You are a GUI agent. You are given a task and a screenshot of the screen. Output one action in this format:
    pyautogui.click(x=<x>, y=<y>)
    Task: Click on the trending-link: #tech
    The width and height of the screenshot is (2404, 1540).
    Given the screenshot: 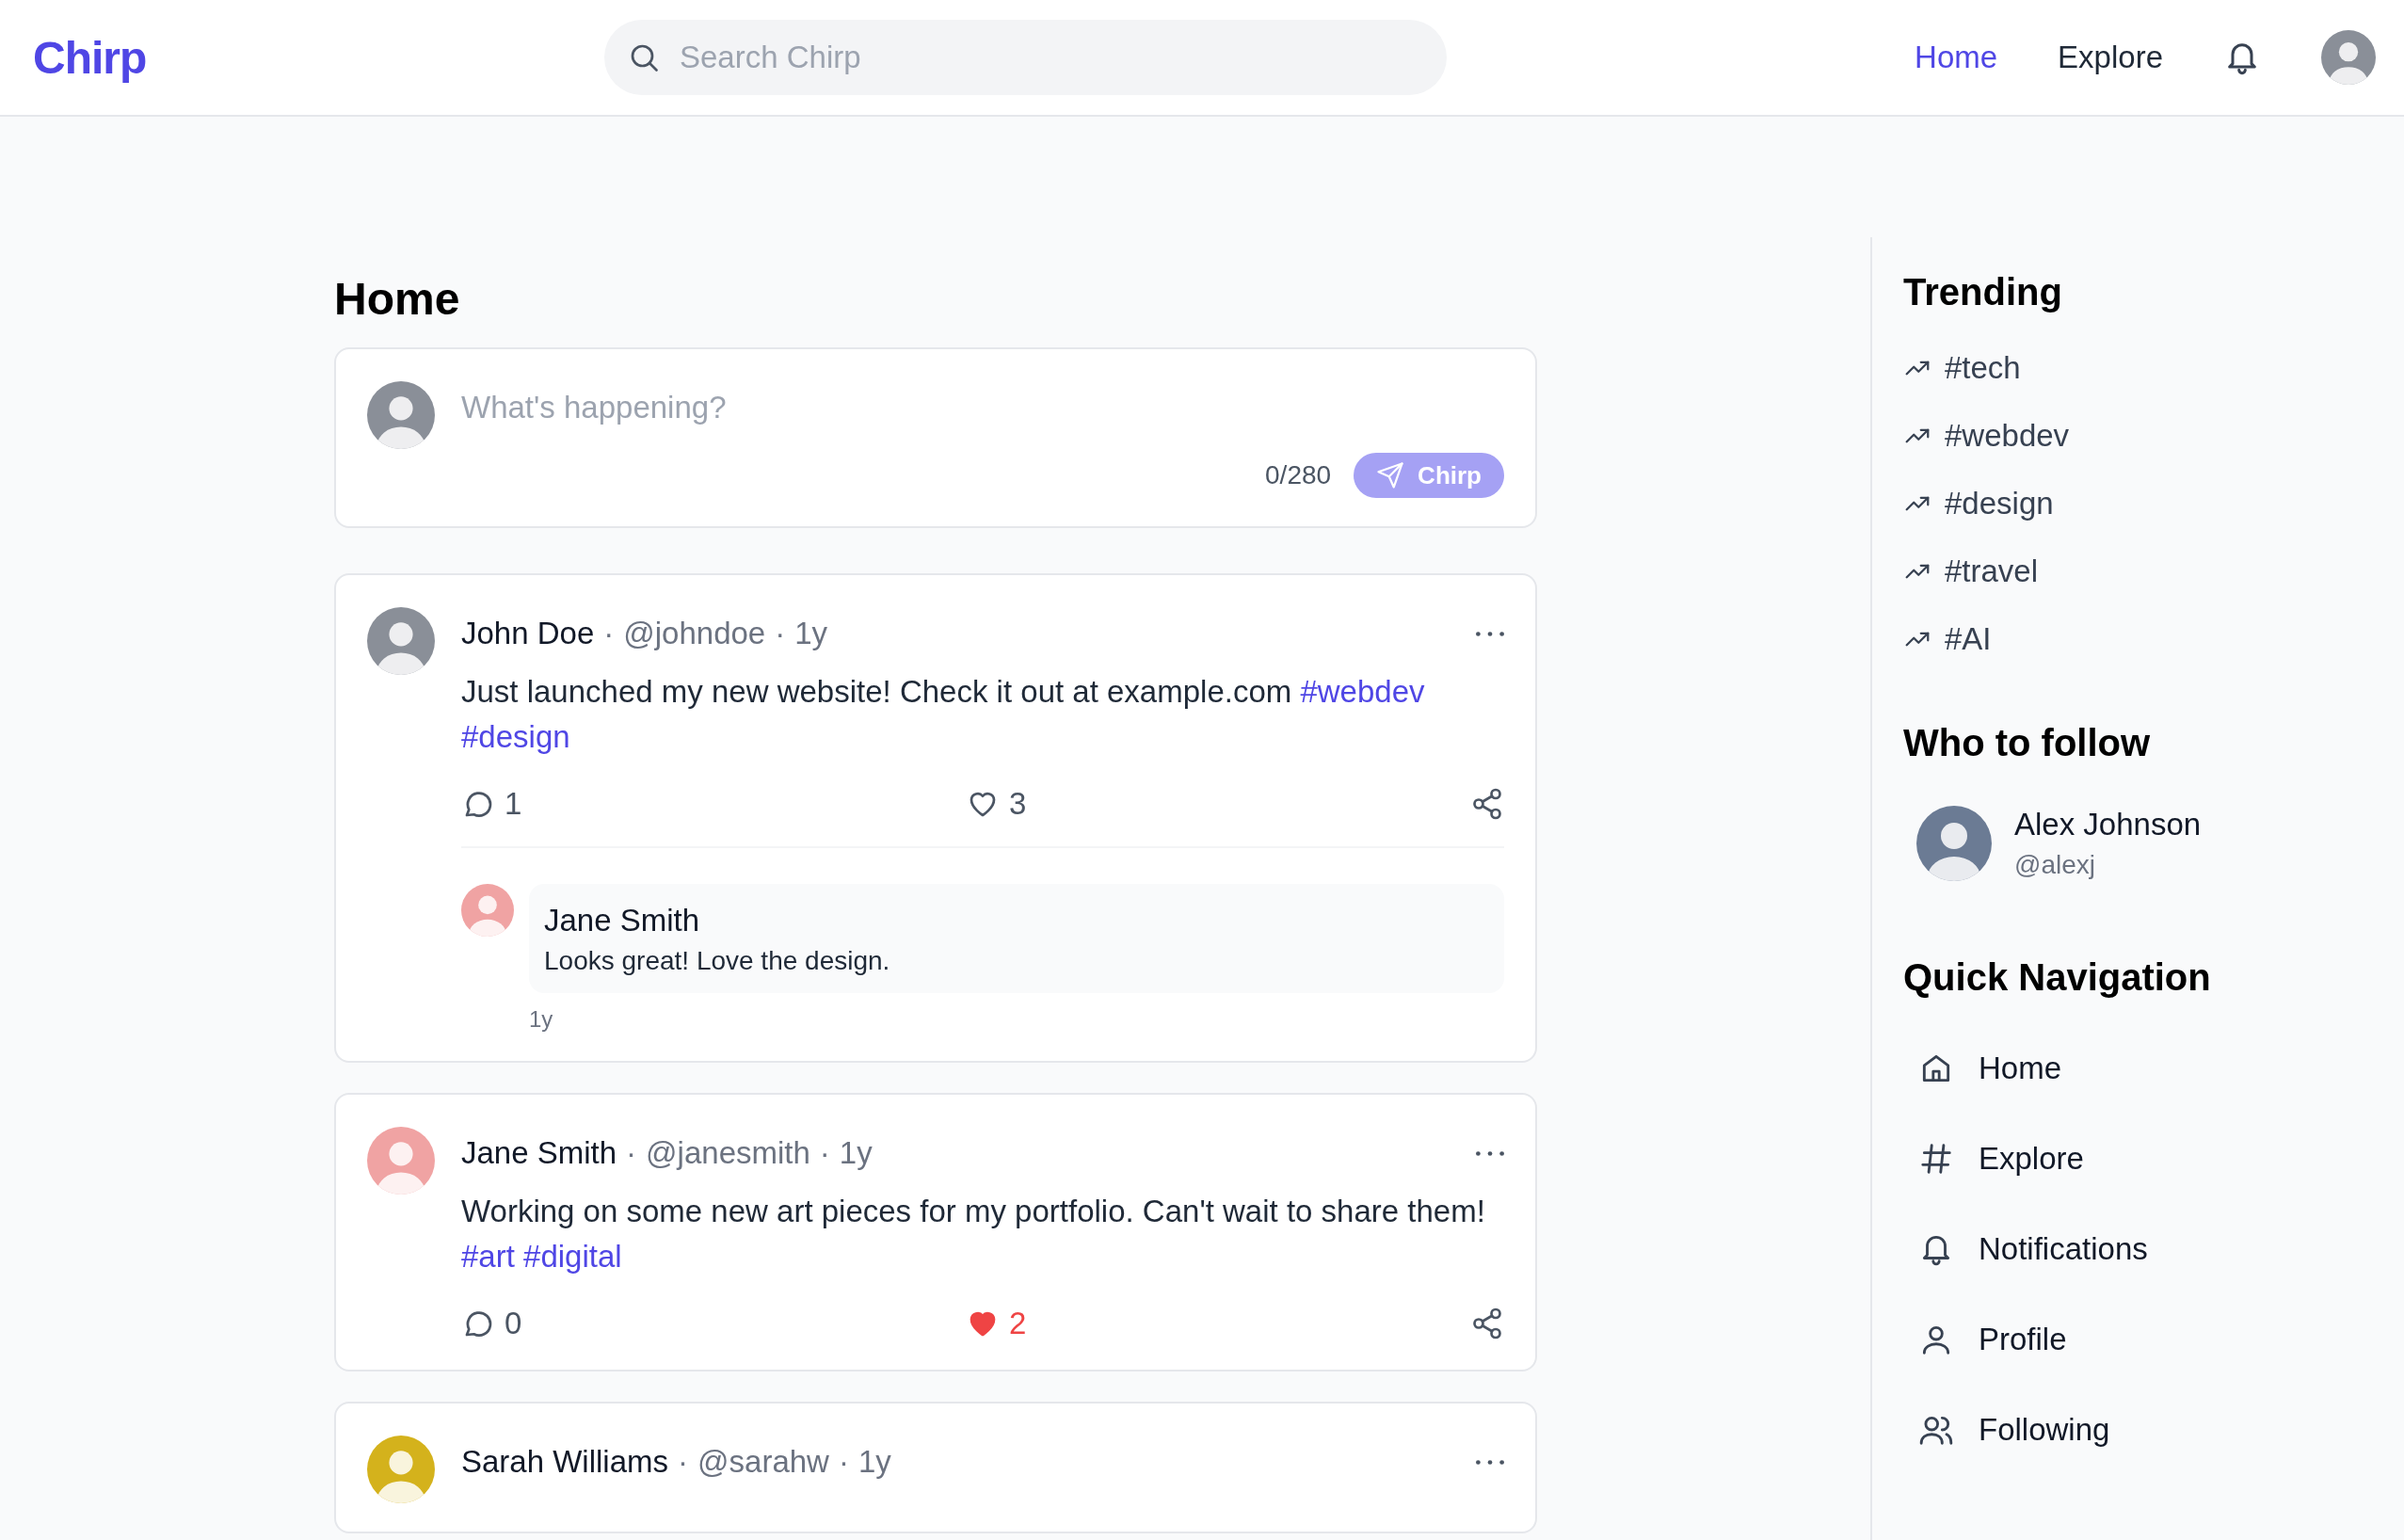 What is the action you would take?
    pyautogui.click(x=2153, y=368)
    